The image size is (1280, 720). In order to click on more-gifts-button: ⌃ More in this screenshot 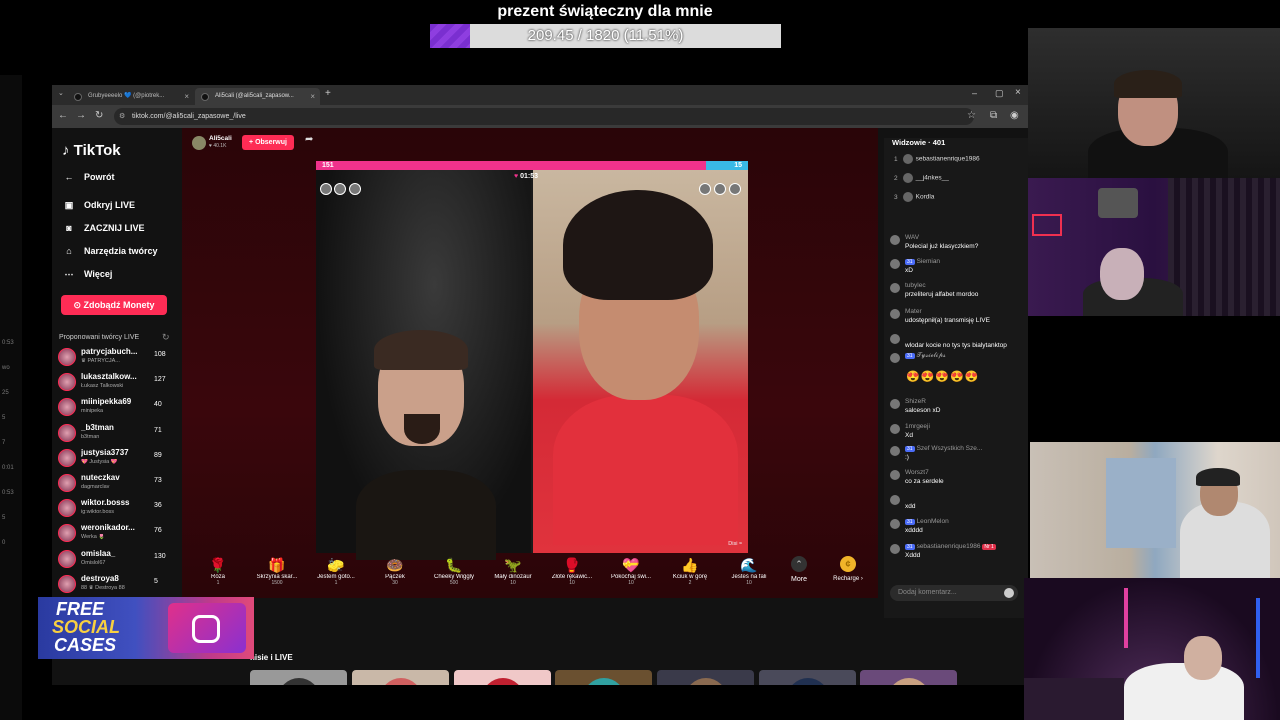, I will do `click(799, 569)`.